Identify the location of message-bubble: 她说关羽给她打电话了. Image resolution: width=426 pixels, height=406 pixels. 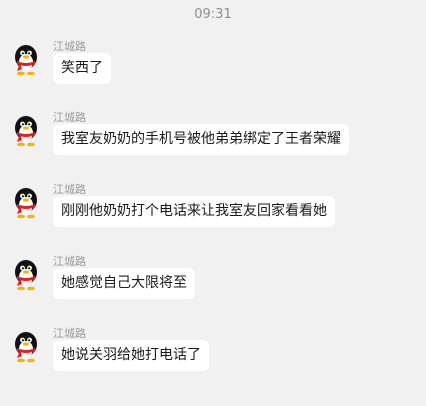
(131, 355).